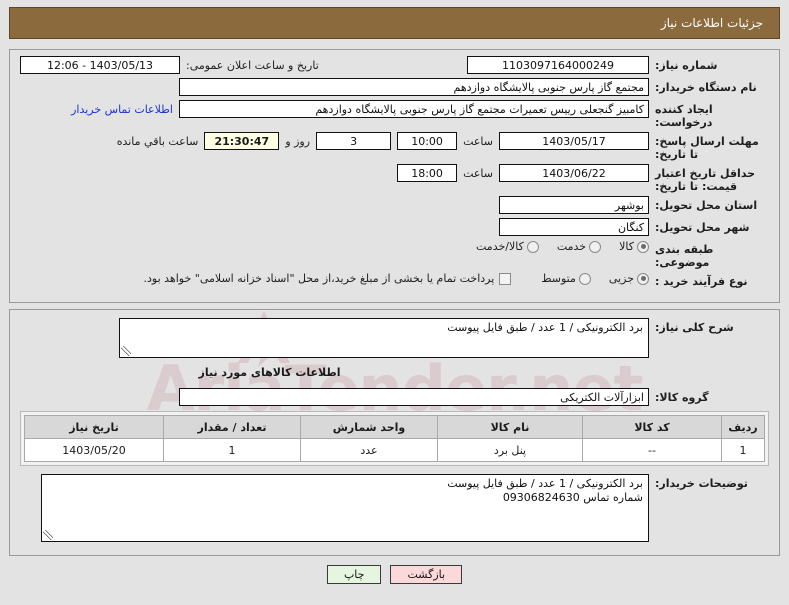  I want to click on buyer-org-label: نام دستگاه خریدار:, so click(706, 87).